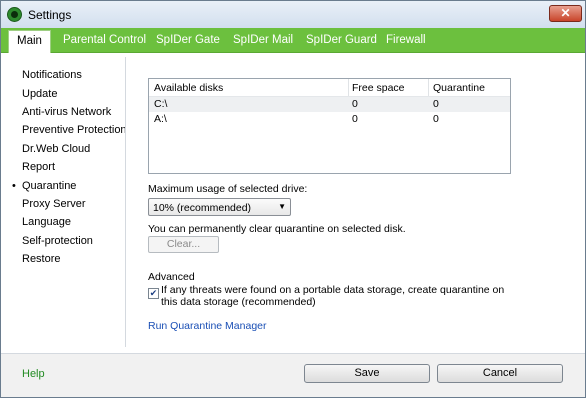  What do you see at coordinates (29, 41) in the screenshot?
I see `tab-main: Main` at bounding box center [29, 41].